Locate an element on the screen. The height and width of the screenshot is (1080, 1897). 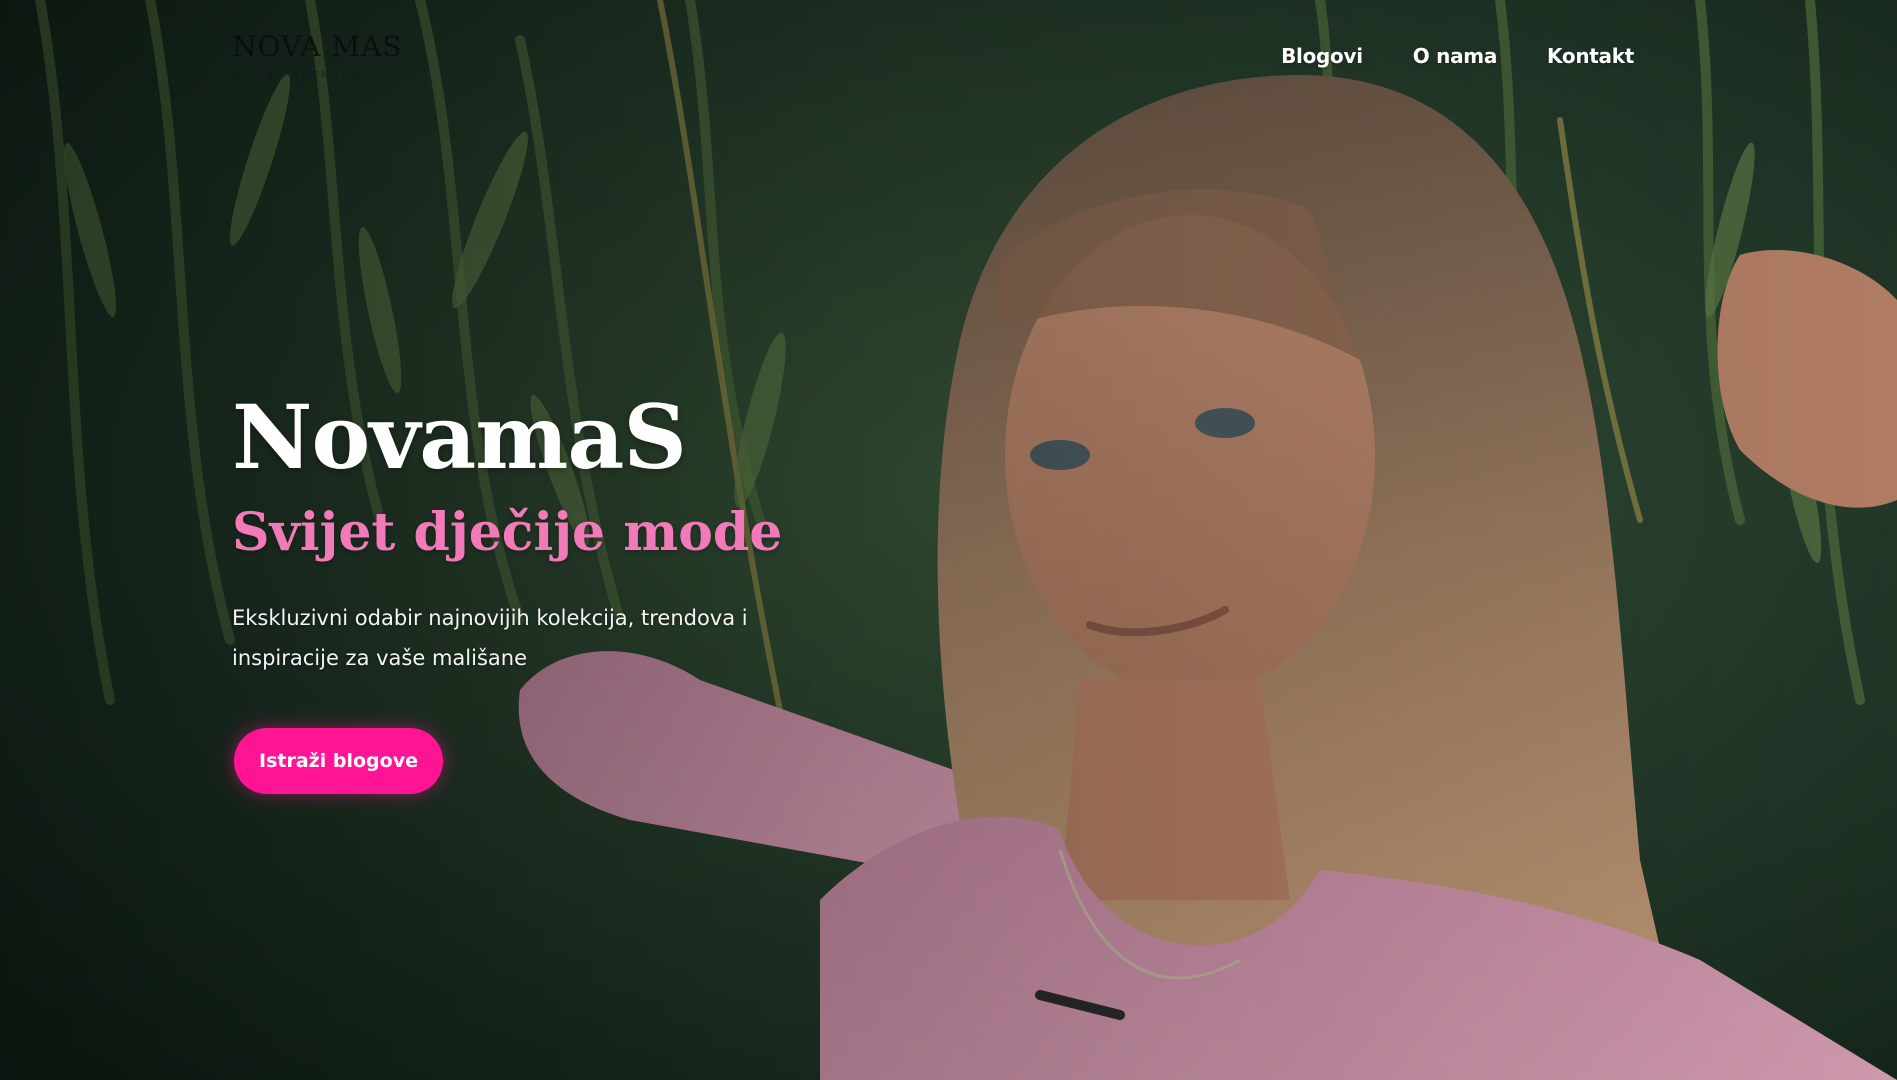
nav-link-kontakt: Kontakt is located at coordinates (1590, 56).